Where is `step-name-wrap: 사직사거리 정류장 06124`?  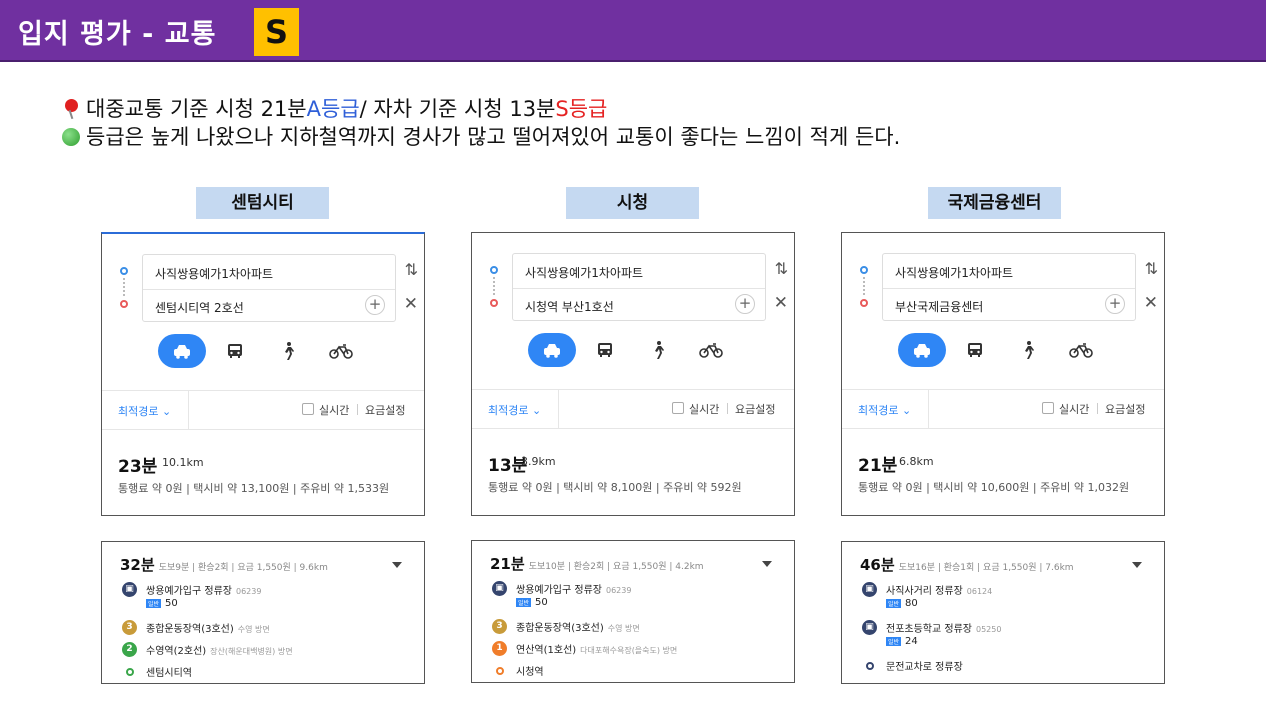
step-name-wrap: 사직사거리 정류장 06124 is located at coordinates (939, 589).